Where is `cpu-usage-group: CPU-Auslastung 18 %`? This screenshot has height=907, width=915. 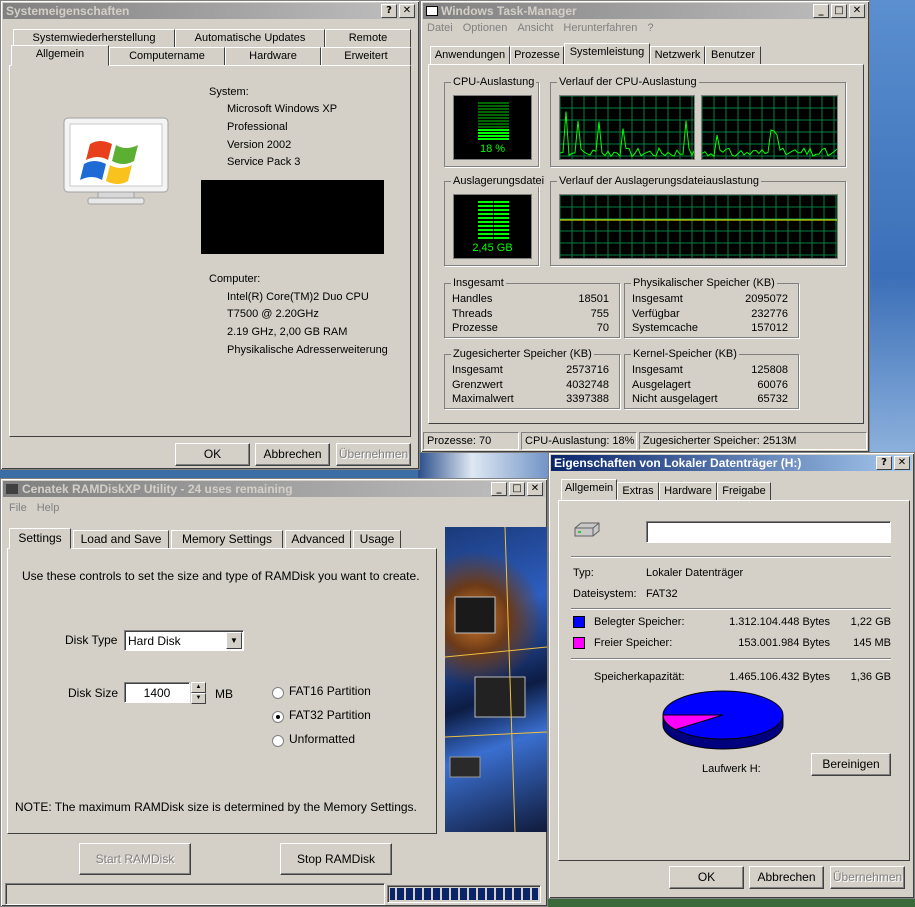 cpu-usage-group: CPU-Auslastung 18 % is located at coordinates (491, 121).